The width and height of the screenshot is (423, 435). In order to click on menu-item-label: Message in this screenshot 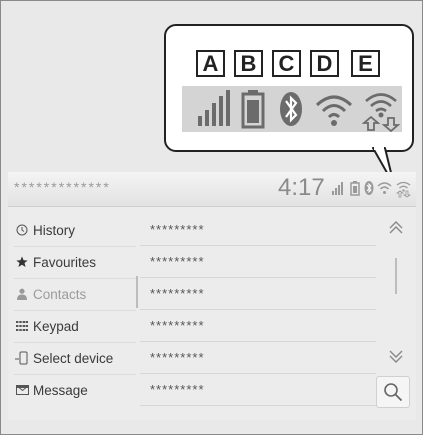, I will do `click(60, 390)`.